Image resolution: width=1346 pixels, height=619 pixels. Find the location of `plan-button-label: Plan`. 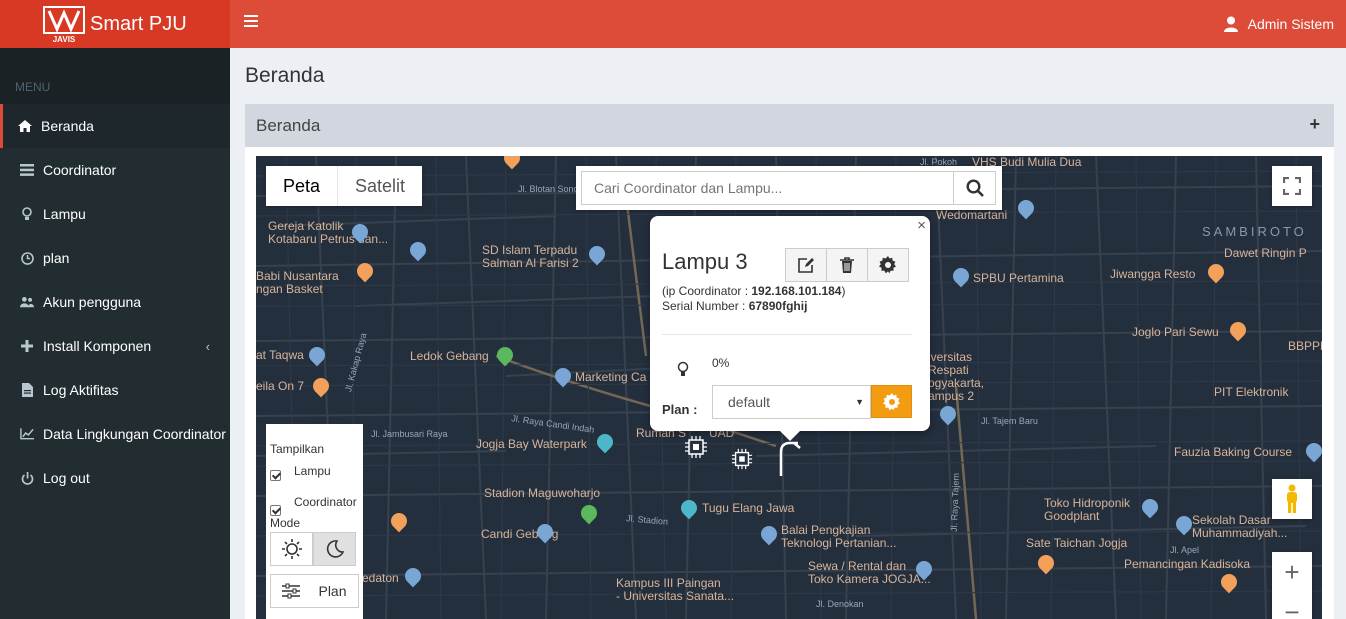

plan-button-label: Plan is located at coordinates (332, 591).